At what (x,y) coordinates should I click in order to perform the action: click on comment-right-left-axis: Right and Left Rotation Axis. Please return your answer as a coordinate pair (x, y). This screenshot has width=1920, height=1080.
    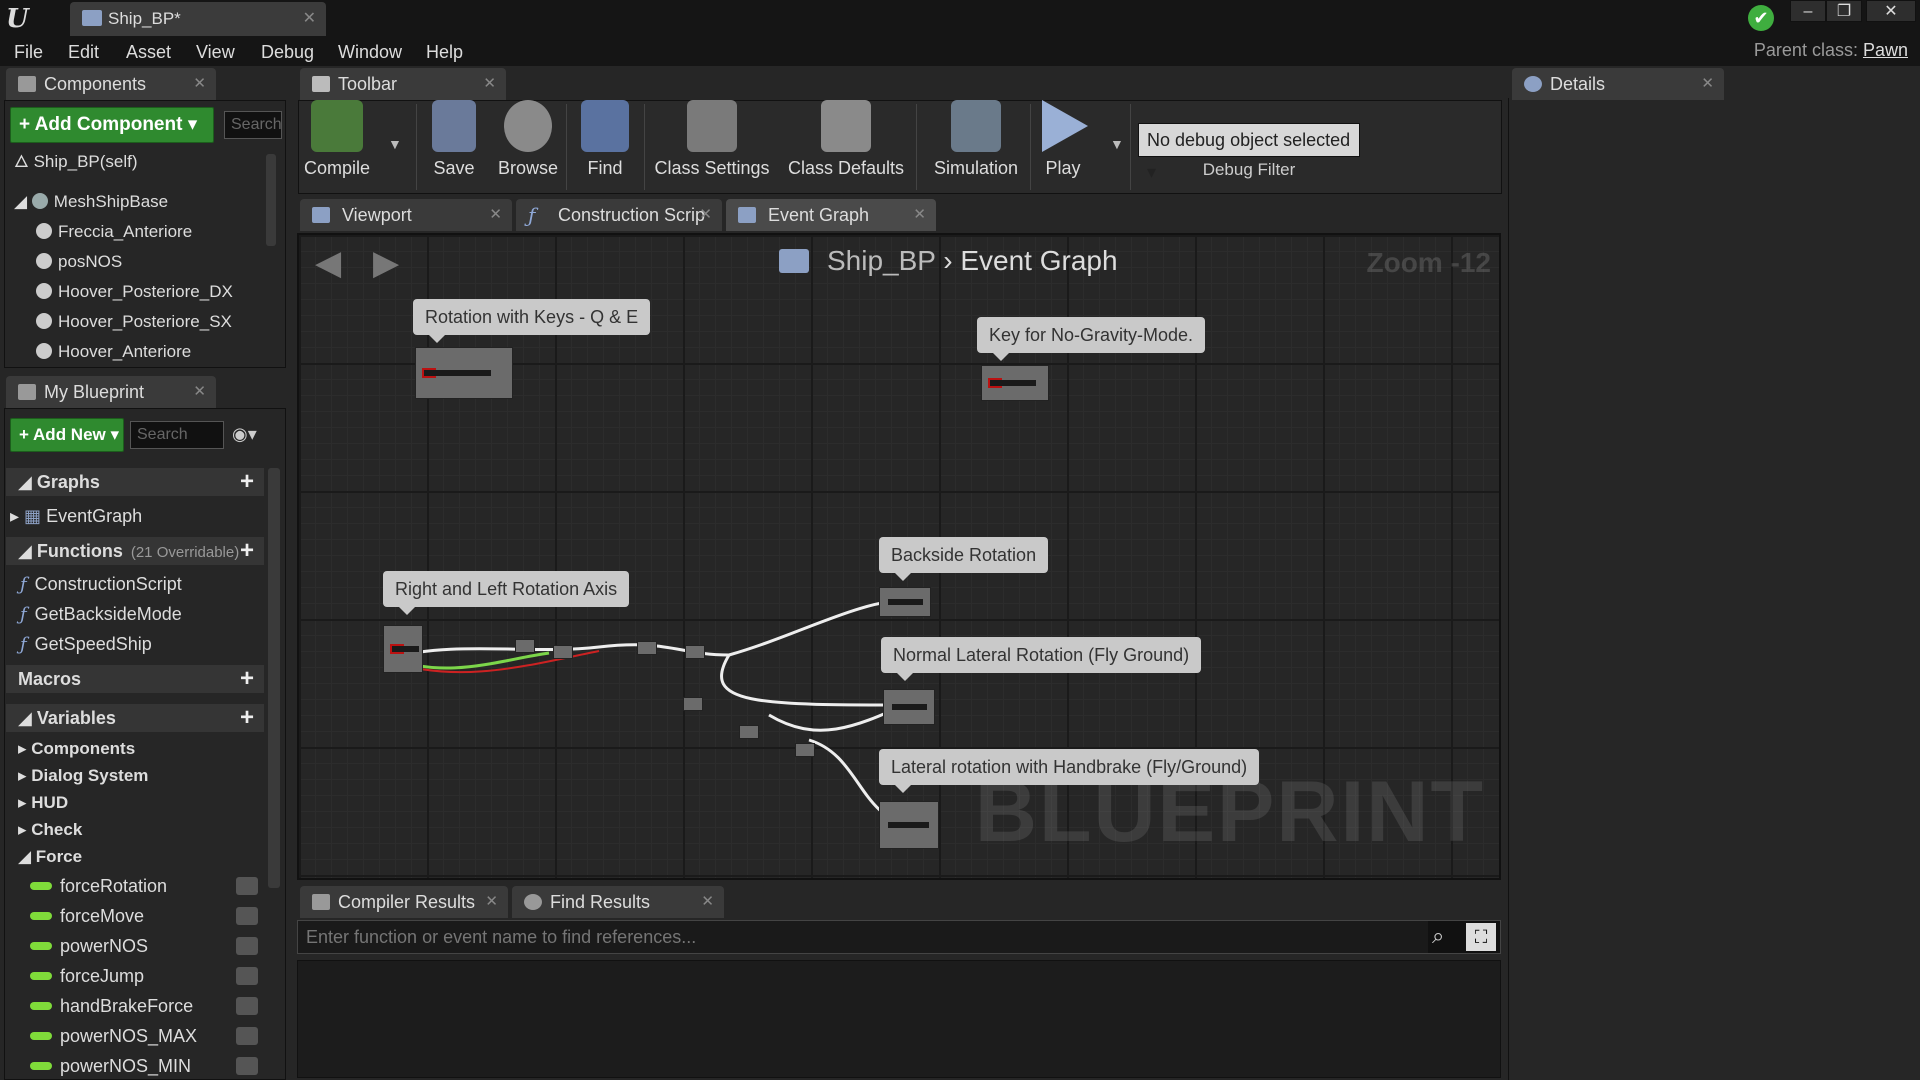
    Looking at the image, I should click on (506, 593).